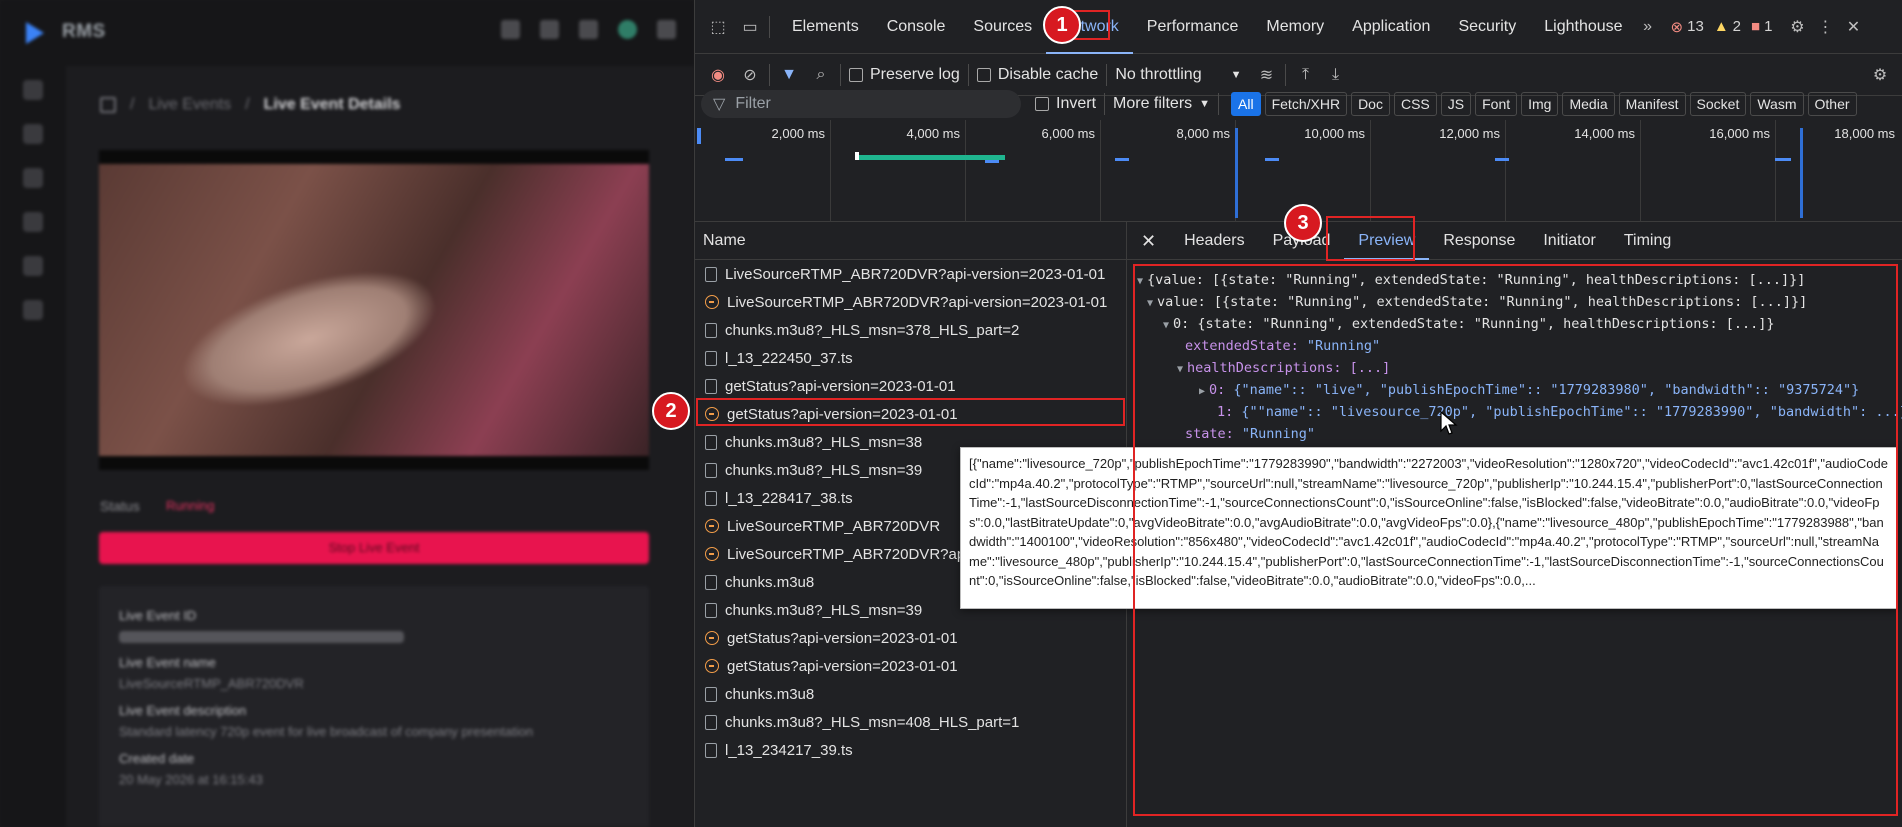 This screenshot has width=1902, height=827. I want to click on filter-type-doc: Doc, so click(1370, 104).